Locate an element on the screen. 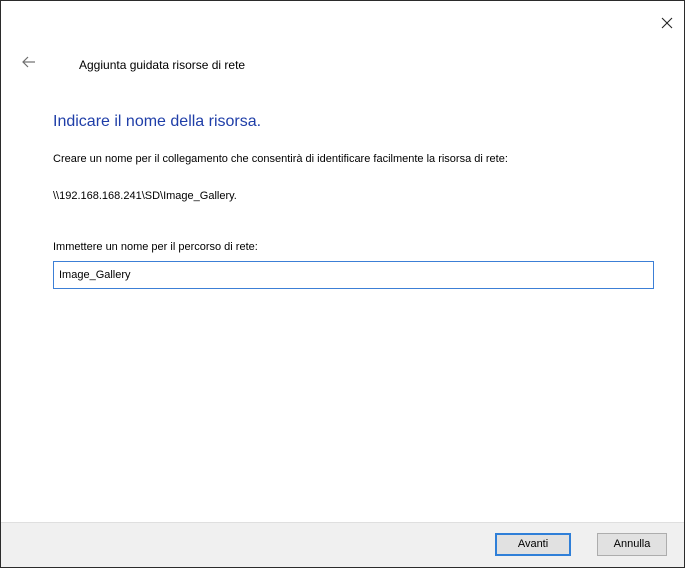  network-name-input is located at coordinates (353, 275).